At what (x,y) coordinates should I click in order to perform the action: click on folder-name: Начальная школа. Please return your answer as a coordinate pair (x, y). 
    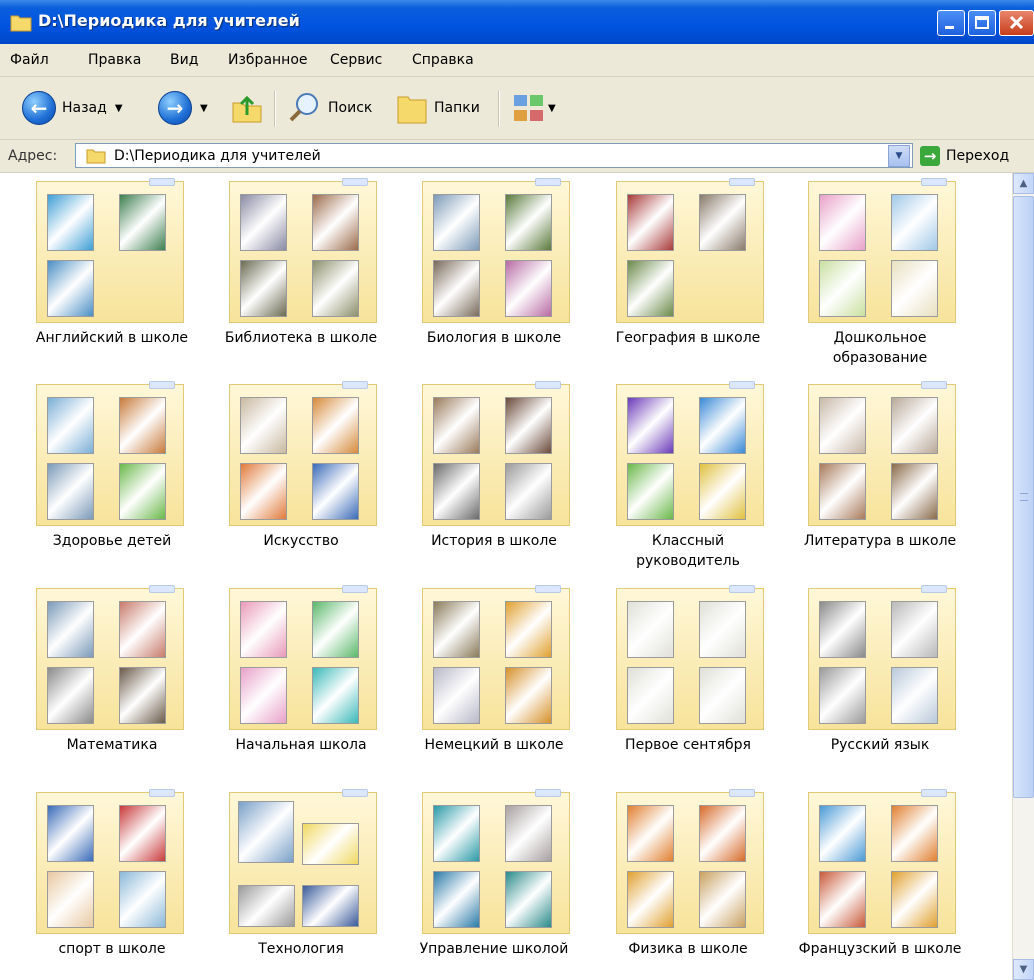
    Looking at the image, I should click on (301, 745).